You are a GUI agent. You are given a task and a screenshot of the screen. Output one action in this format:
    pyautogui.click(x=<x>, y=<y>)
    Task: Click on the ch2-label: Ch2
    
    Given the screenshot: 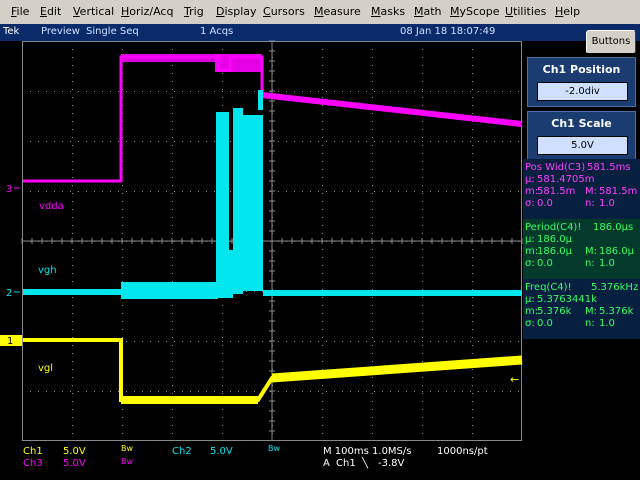 What is the action you would take?
    pyautogui.click(x=182, y=451)
    